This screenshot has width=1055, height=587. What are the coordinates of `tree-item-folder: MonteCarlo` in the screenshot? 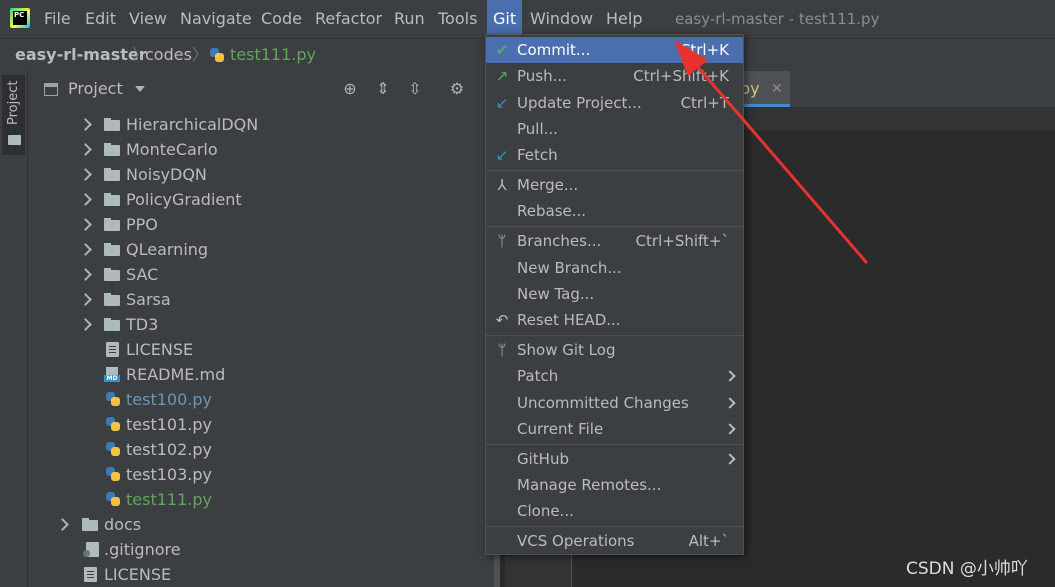 It's located at (262, 149).